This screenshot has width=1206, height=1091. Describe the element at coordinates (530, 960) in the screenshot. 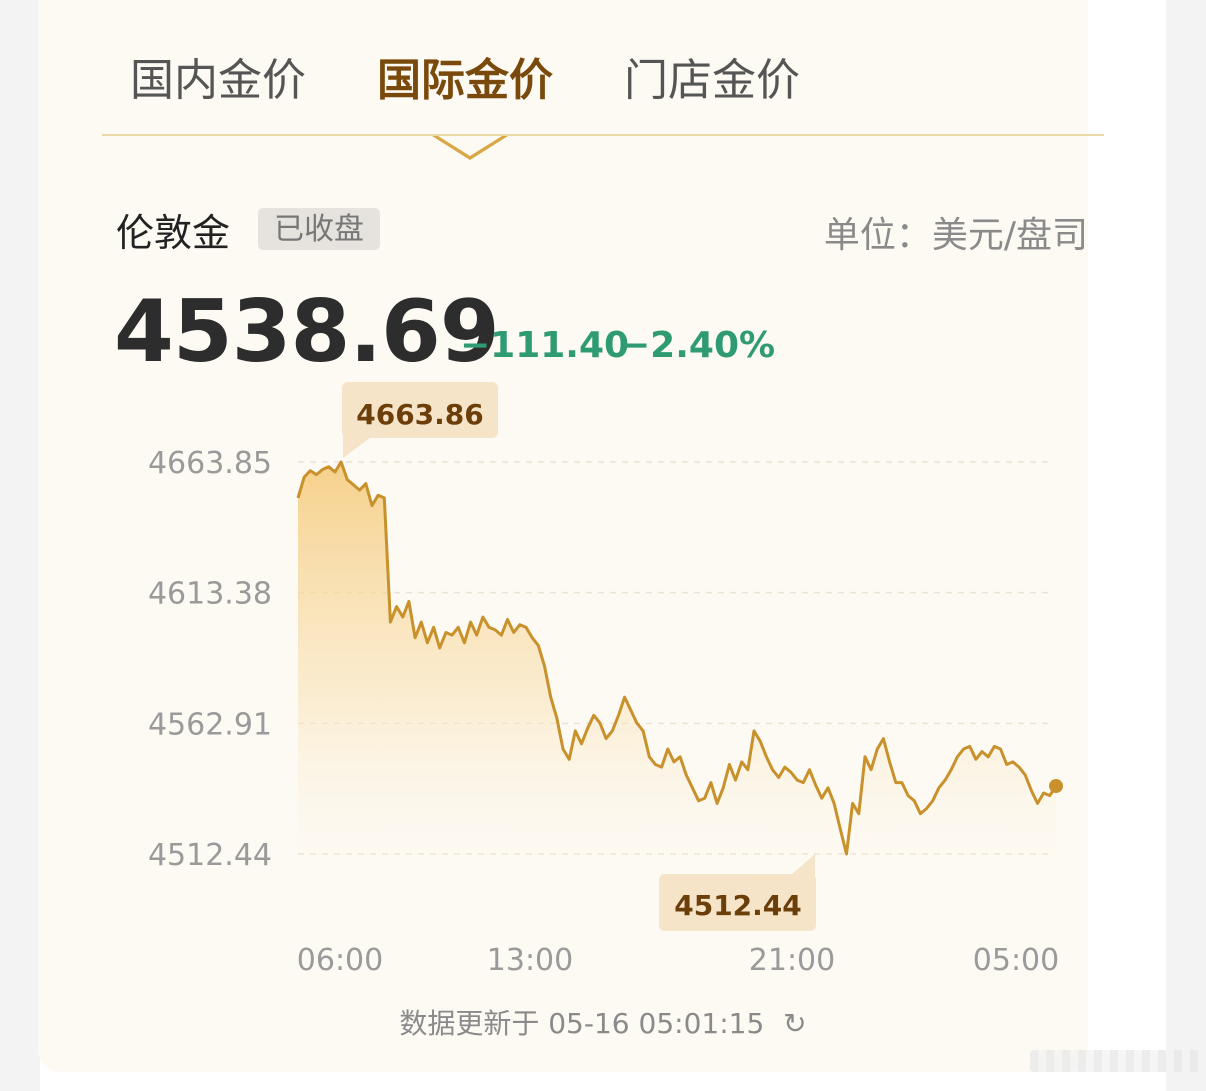

I see `x-tick-label: 13:00` at that location.